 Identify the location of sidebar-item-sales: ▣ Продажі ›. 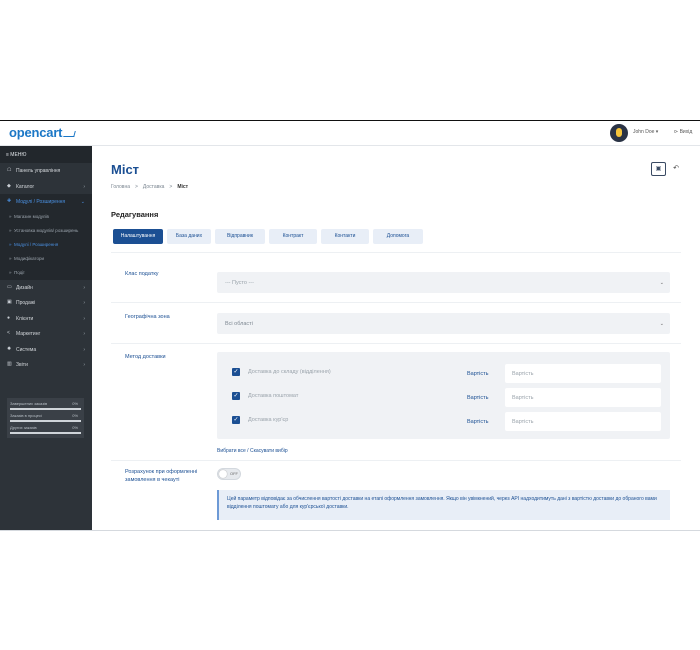
(46, 303).